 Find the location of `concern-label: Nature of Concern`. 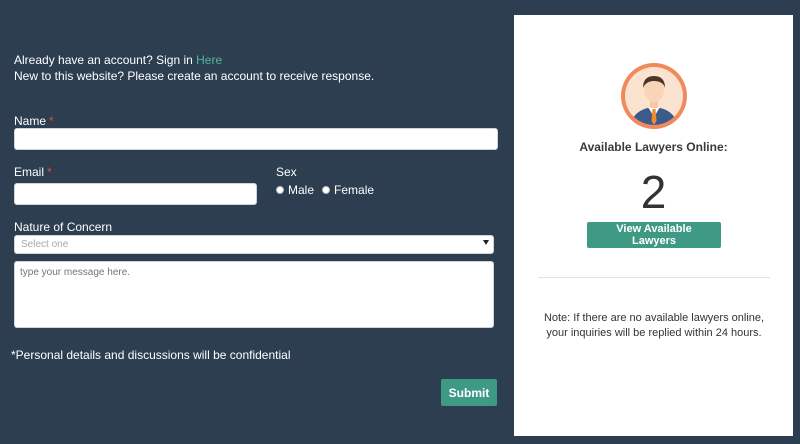

concern-label: Nature of Concern is located at coordinates (63, 227).